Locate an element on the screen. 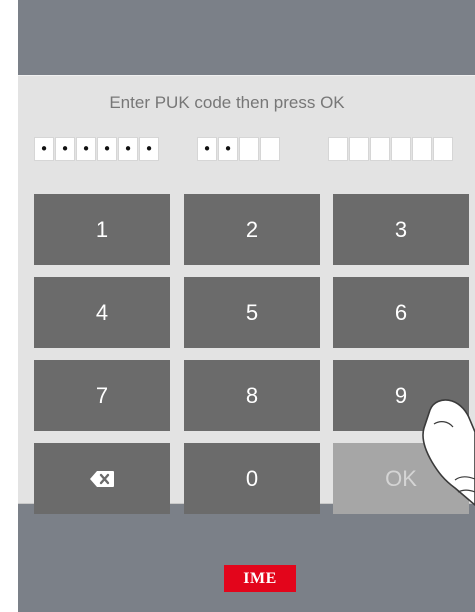 The width and height of the screenshot is (475, 612). code-group-2: • • is located at coordinates (239, 149).